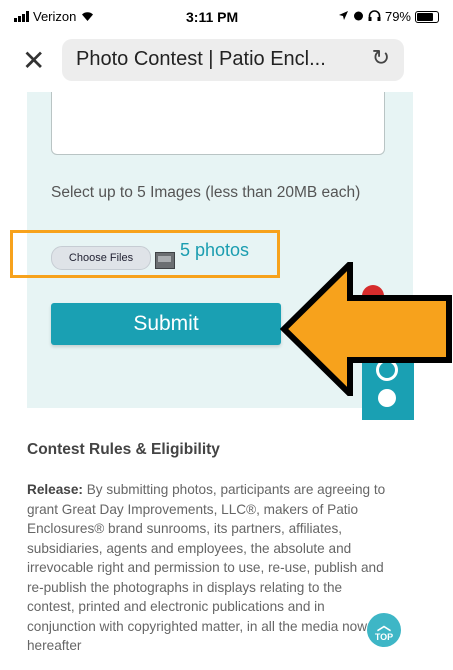 Image resolution: width=453 pixels, height=670 pixels. I want to click on carrier-name: Verizon, so click(55, 16).